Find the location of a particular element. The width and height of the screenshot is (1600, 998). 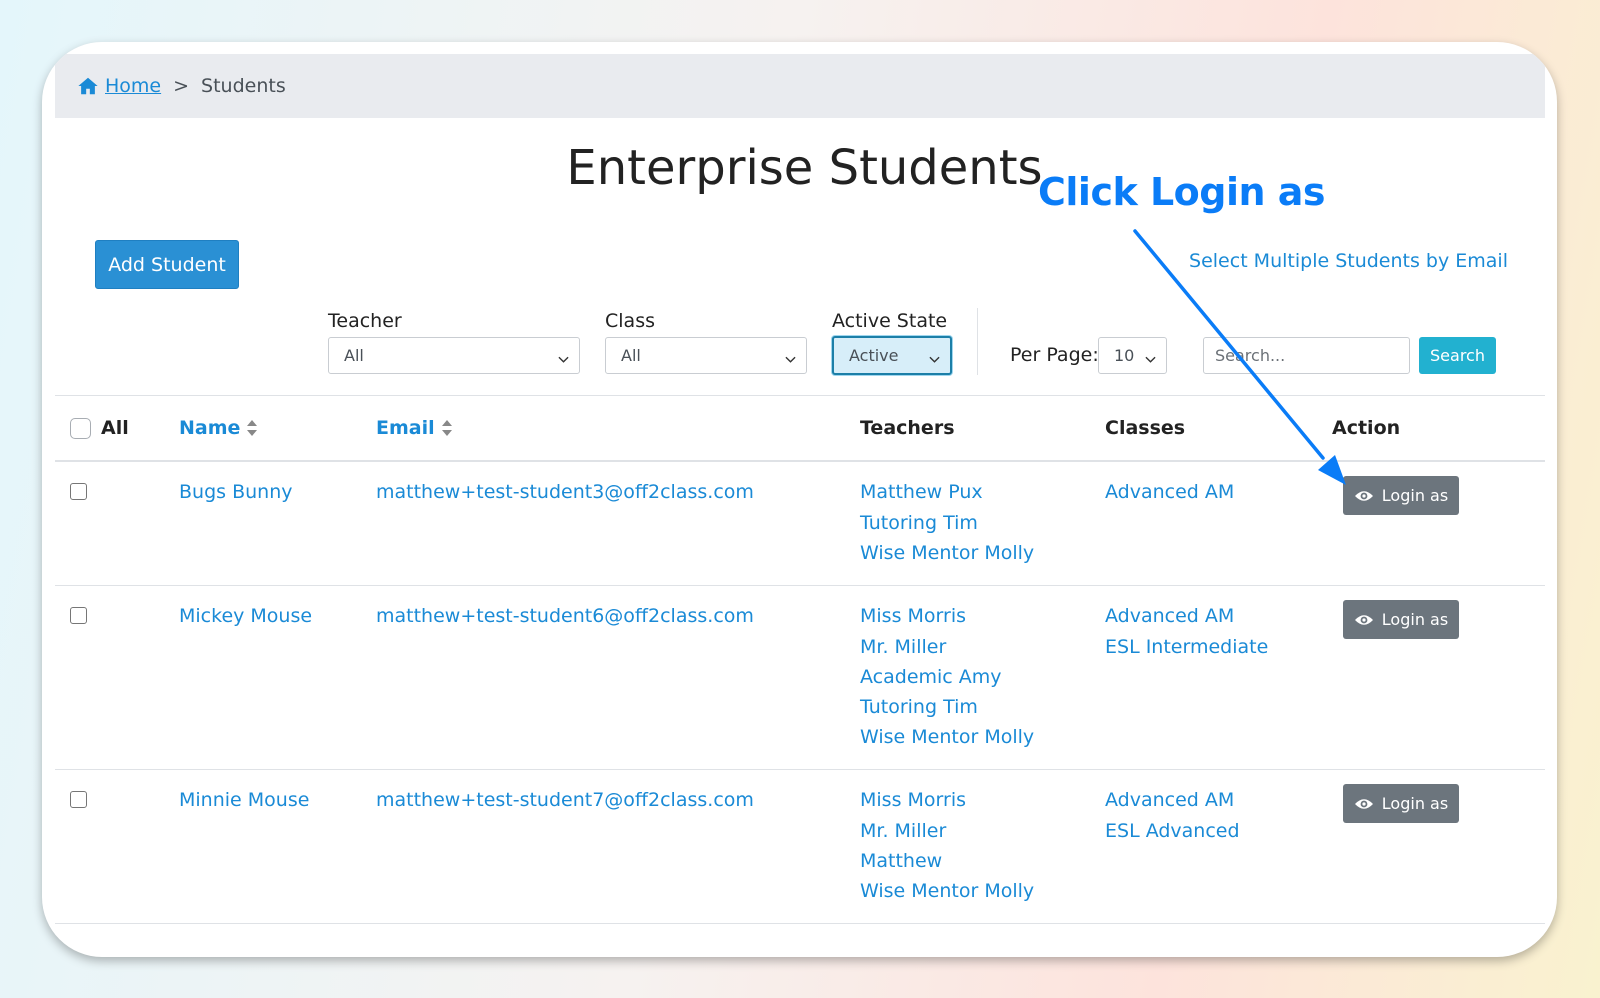

teacher-filter-select: All is located at coordinates (454, 355).